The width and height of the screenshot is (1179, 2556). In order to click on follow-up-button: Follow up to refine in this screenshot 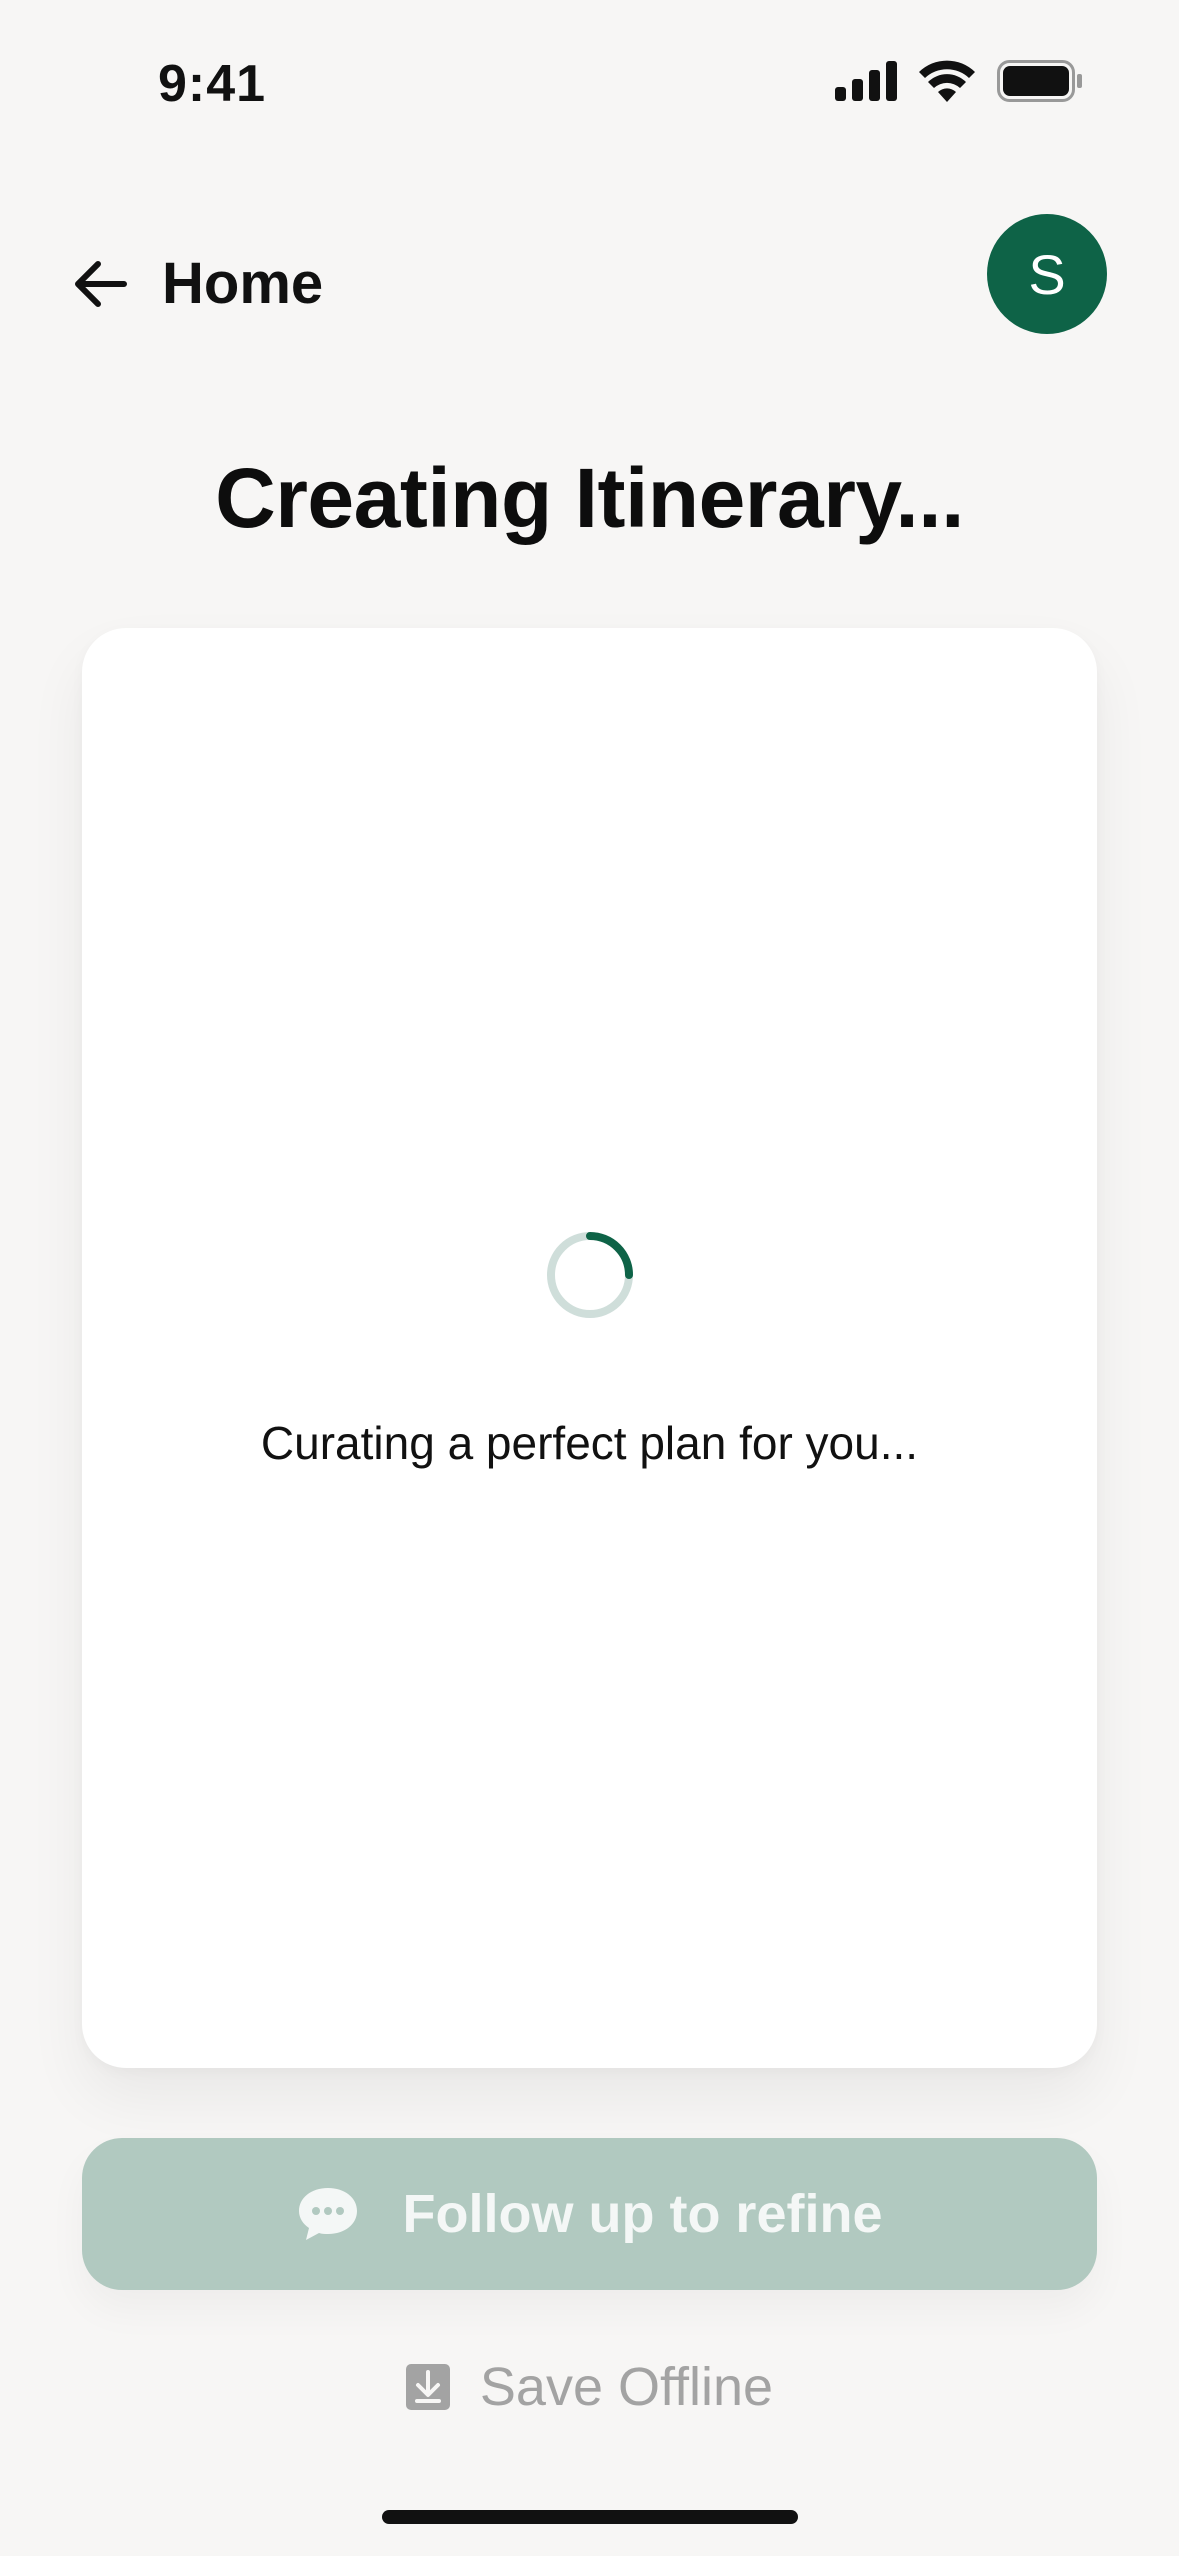, I will do `click(589, 2214)`.